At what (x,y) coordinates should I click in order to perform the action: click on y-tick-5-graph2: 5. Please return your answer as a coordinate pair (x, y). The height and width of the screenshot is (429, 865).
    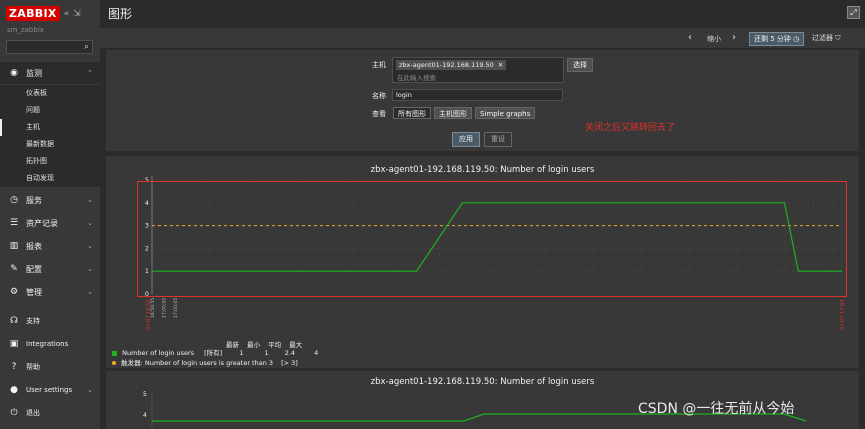
    Looking at the image, I should click on (145, 394).